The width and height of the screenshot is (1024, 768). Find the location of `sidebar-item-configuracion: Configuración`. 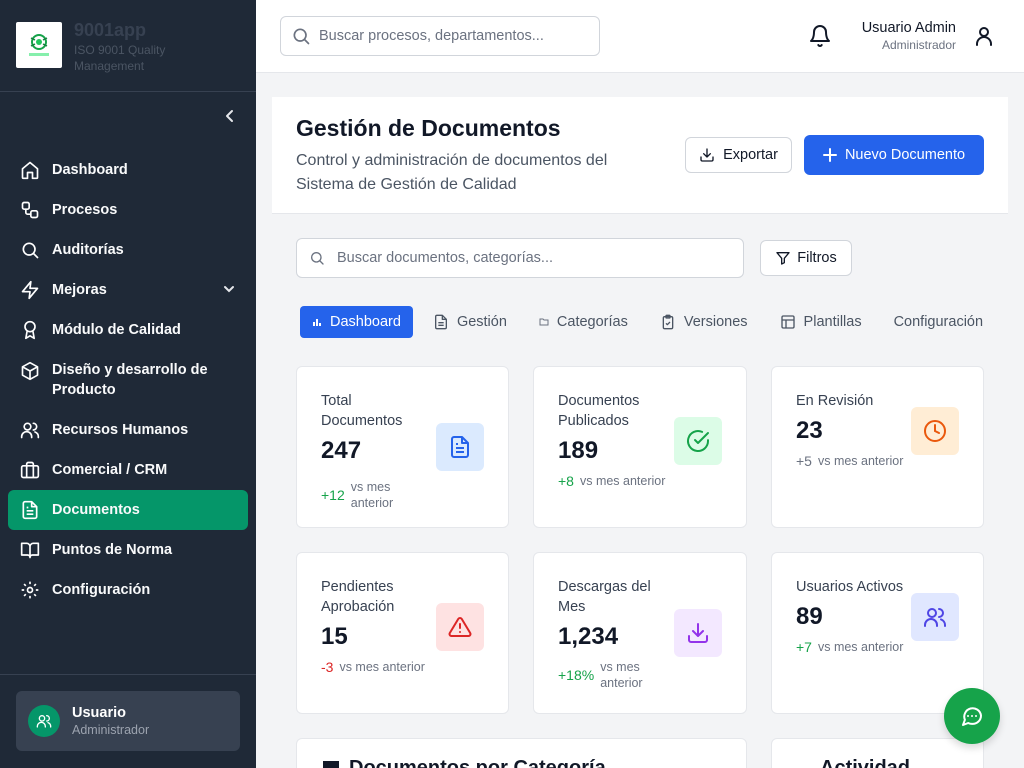

sidebar-item-configuracion: Configuración is located at coordinates (128, 590).